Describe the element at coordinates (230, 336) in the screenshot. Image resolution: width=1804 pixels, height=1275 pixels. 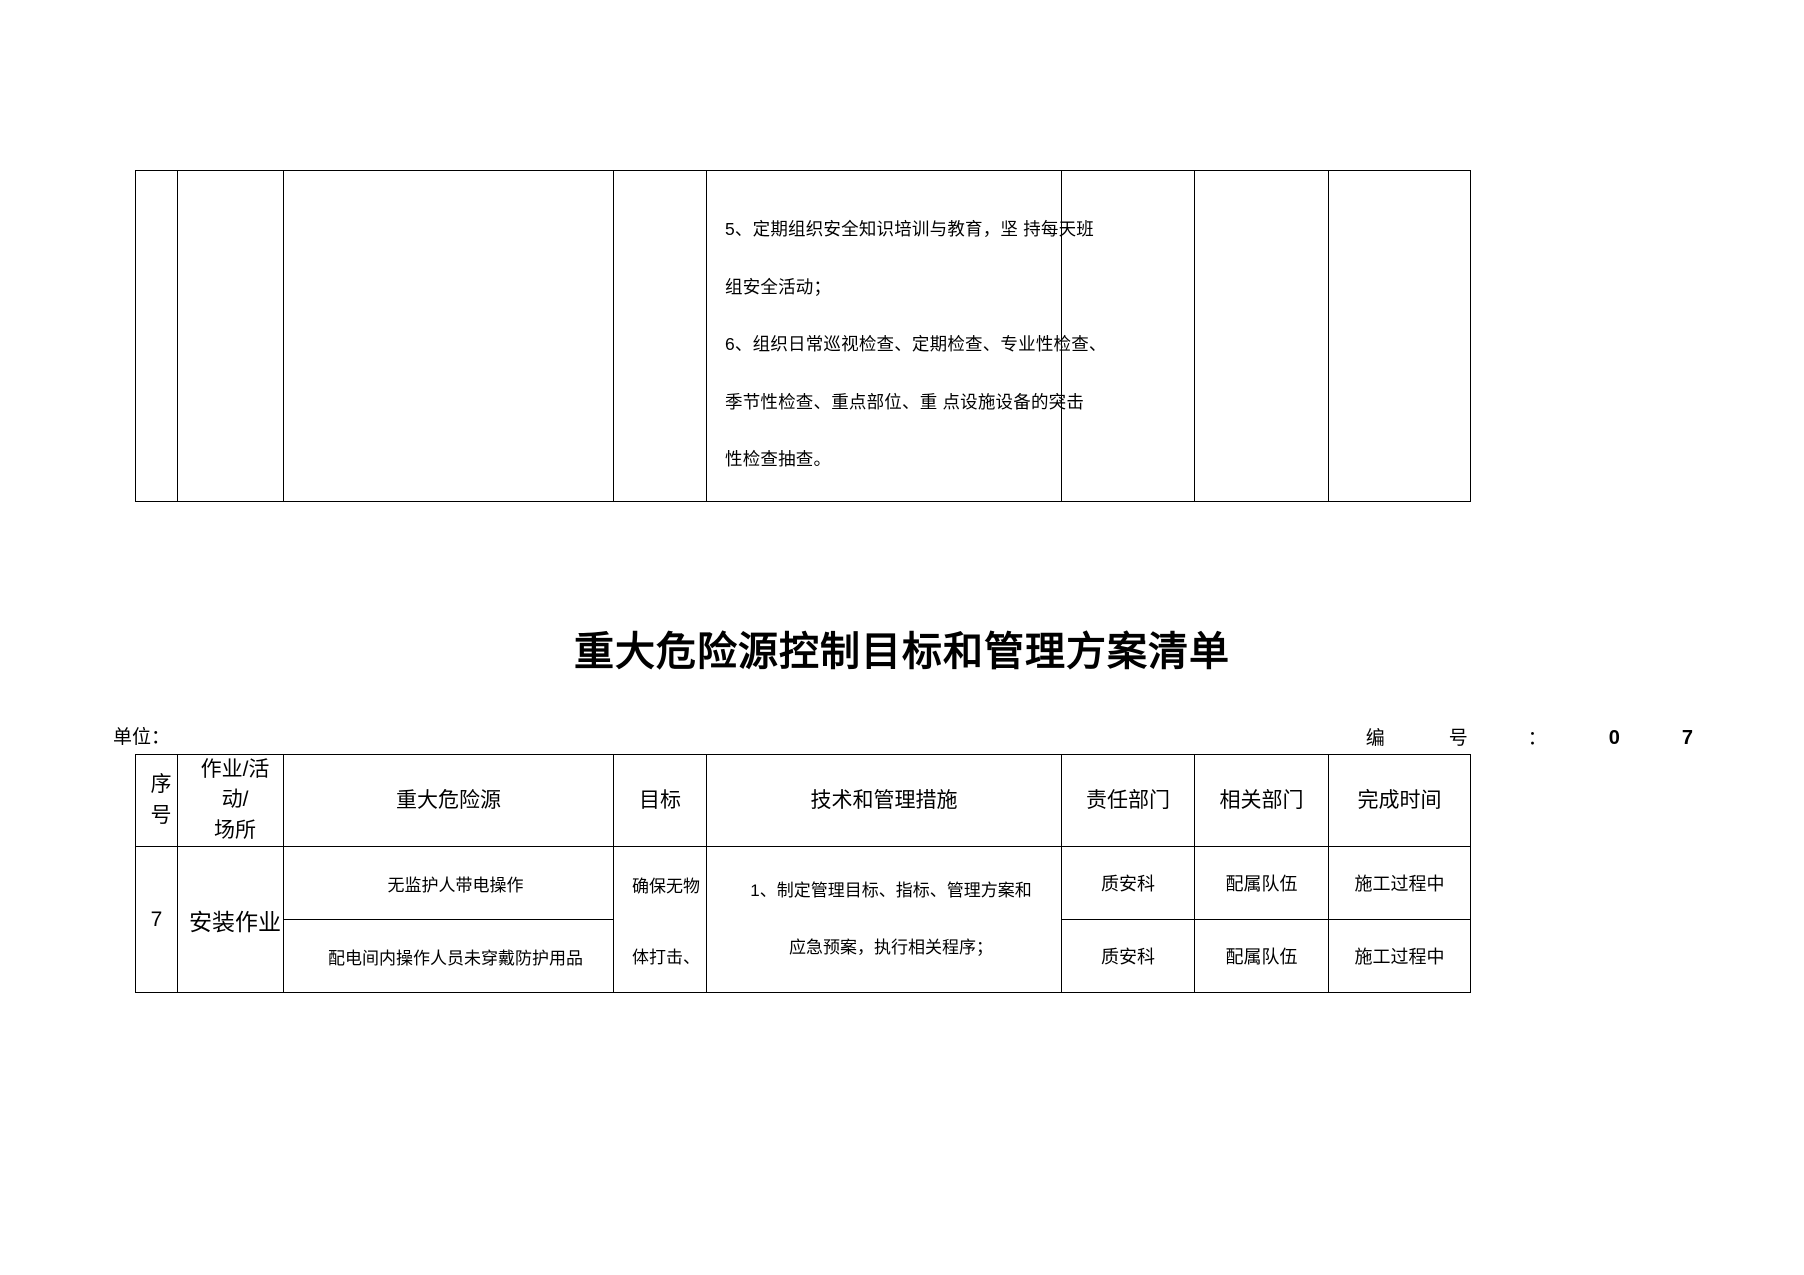
I see `continued-cell-activity` at that location.